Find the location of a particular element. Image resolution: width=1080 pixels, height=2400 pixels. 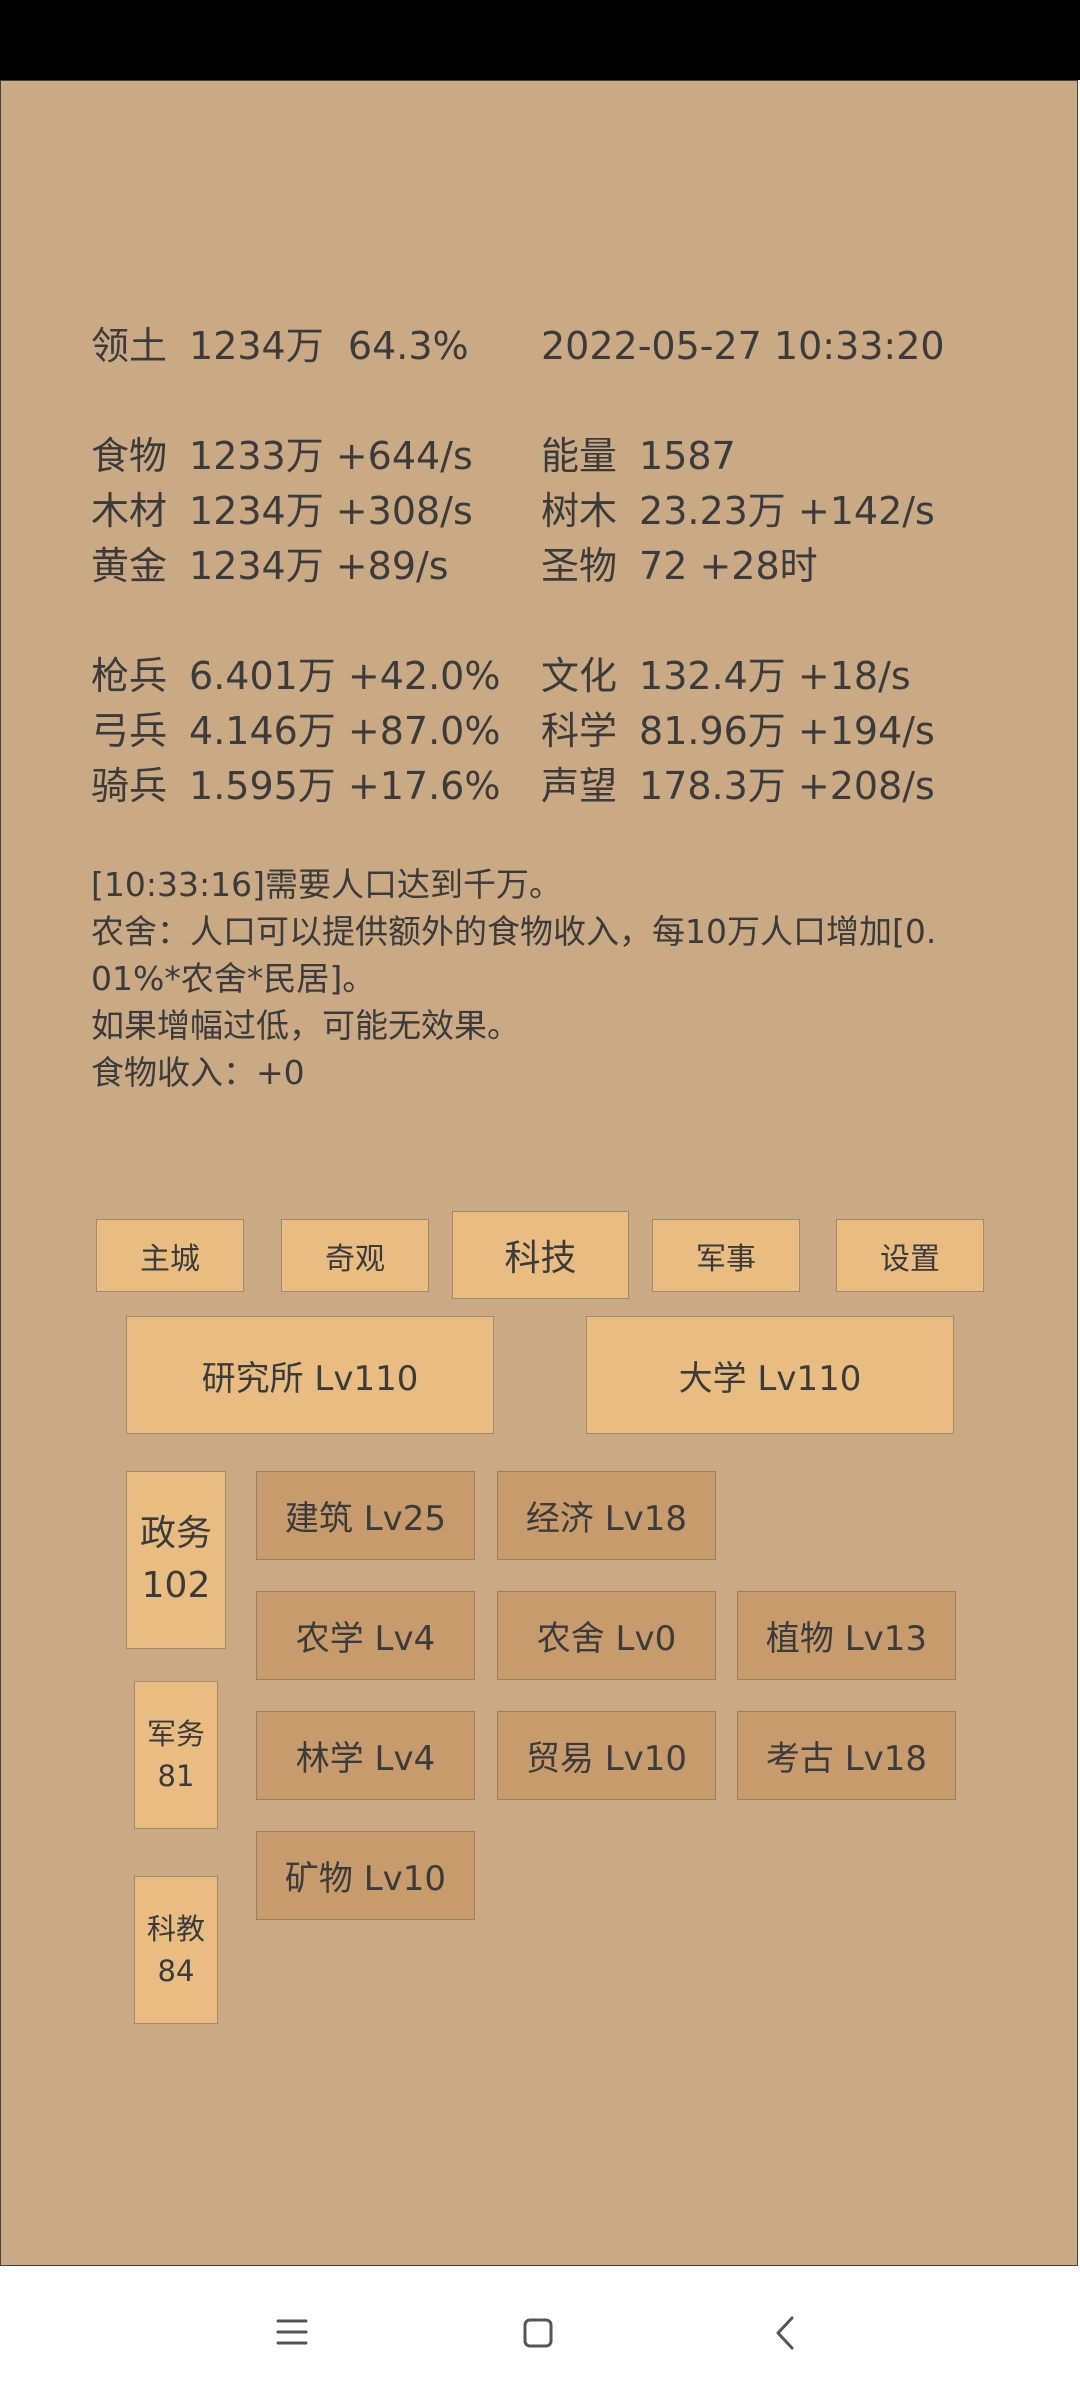

stat-food-value: 1233万 +644/s is located at coordinates (331, 456).